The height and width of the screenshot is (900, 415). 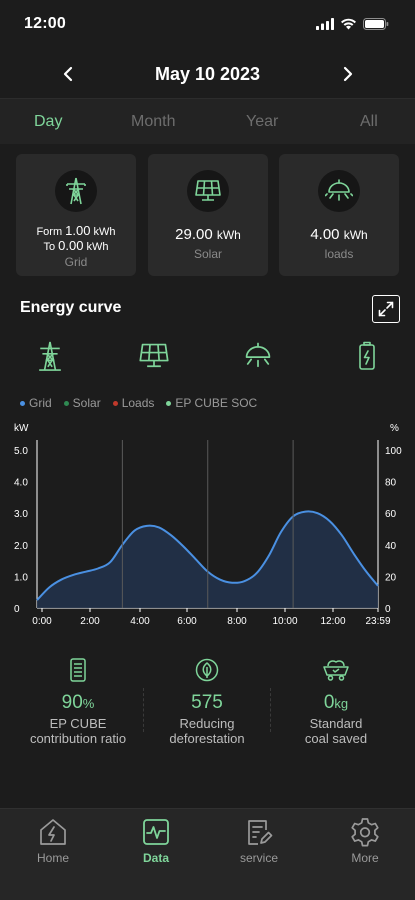 What do you see at coordinates (76, 191) in the screenshot?
I see `grid-icon-circle` at bounding box center [76, 191].